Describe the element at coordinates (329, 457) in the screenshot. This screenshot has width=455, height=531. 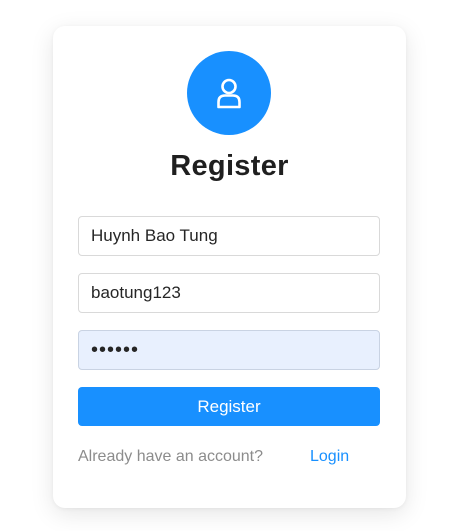
I see `login-link: Login` at that location.